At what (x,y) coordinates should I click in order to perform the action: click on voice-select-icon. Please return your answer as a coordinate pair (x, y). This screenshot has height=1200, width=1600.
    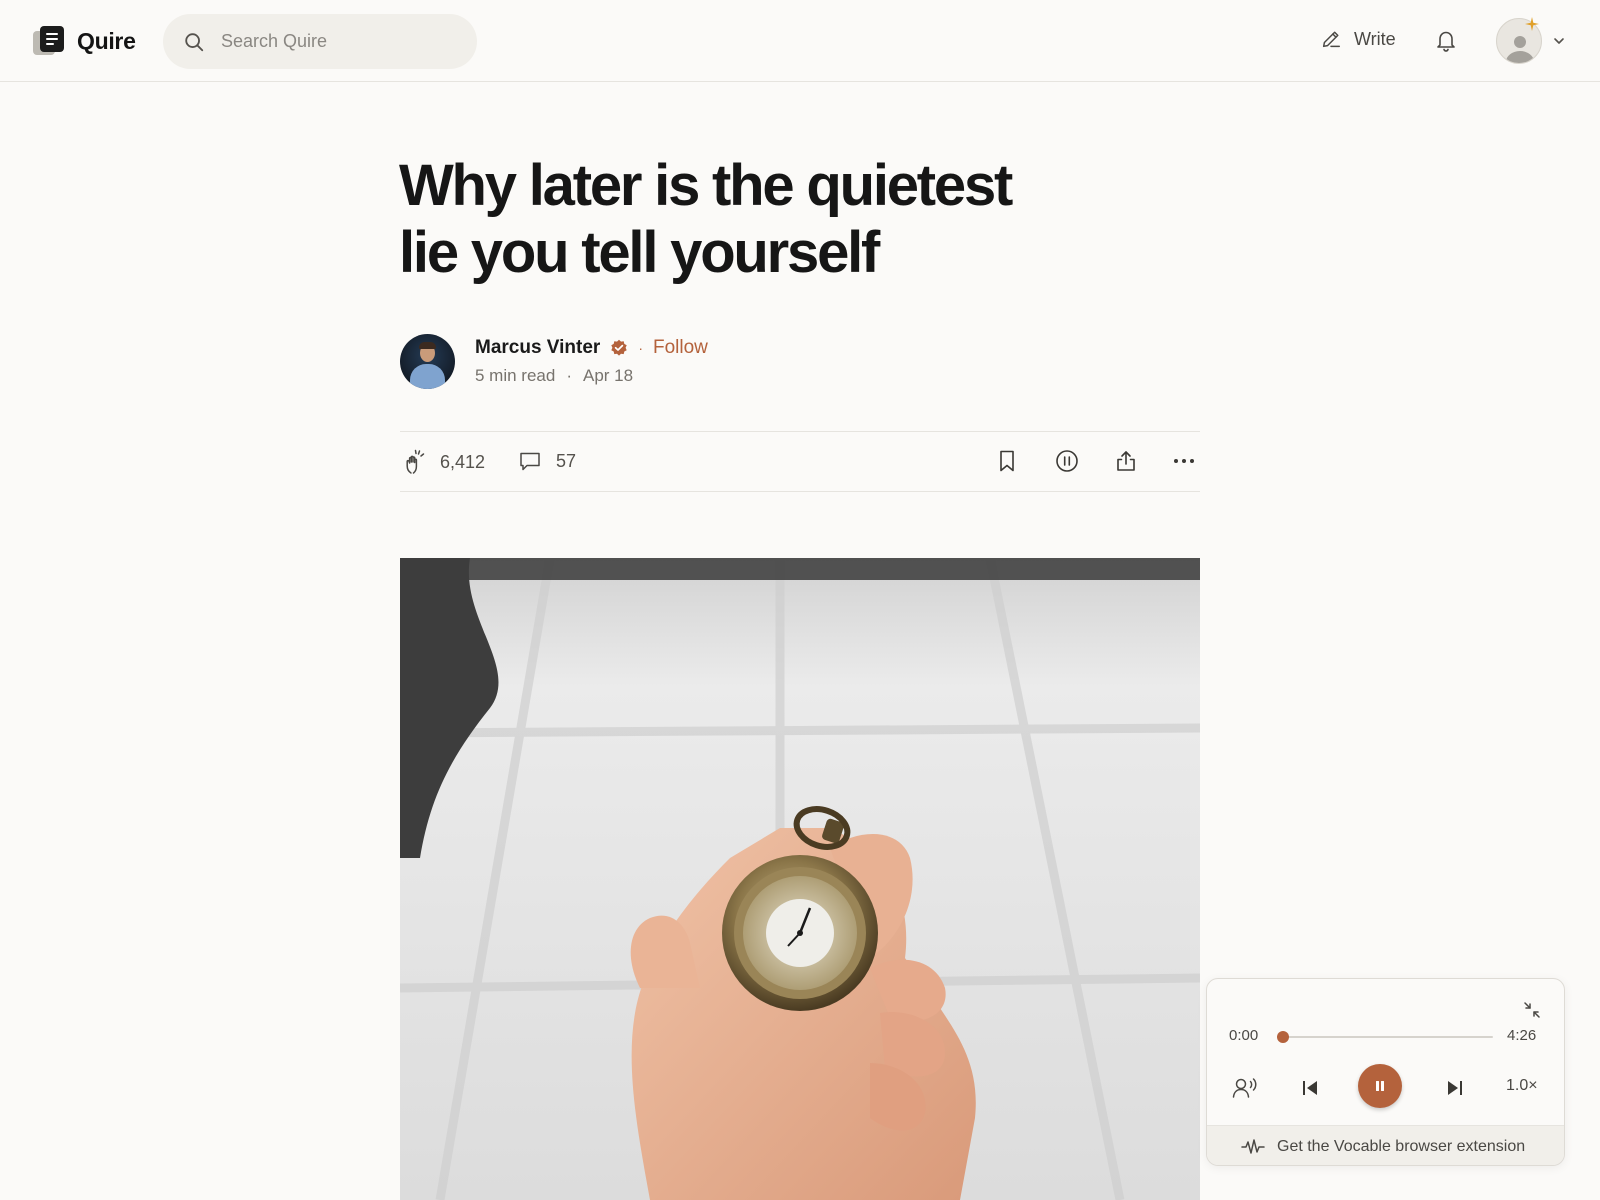
    Looking at the image, I should click on (1245, 1088).